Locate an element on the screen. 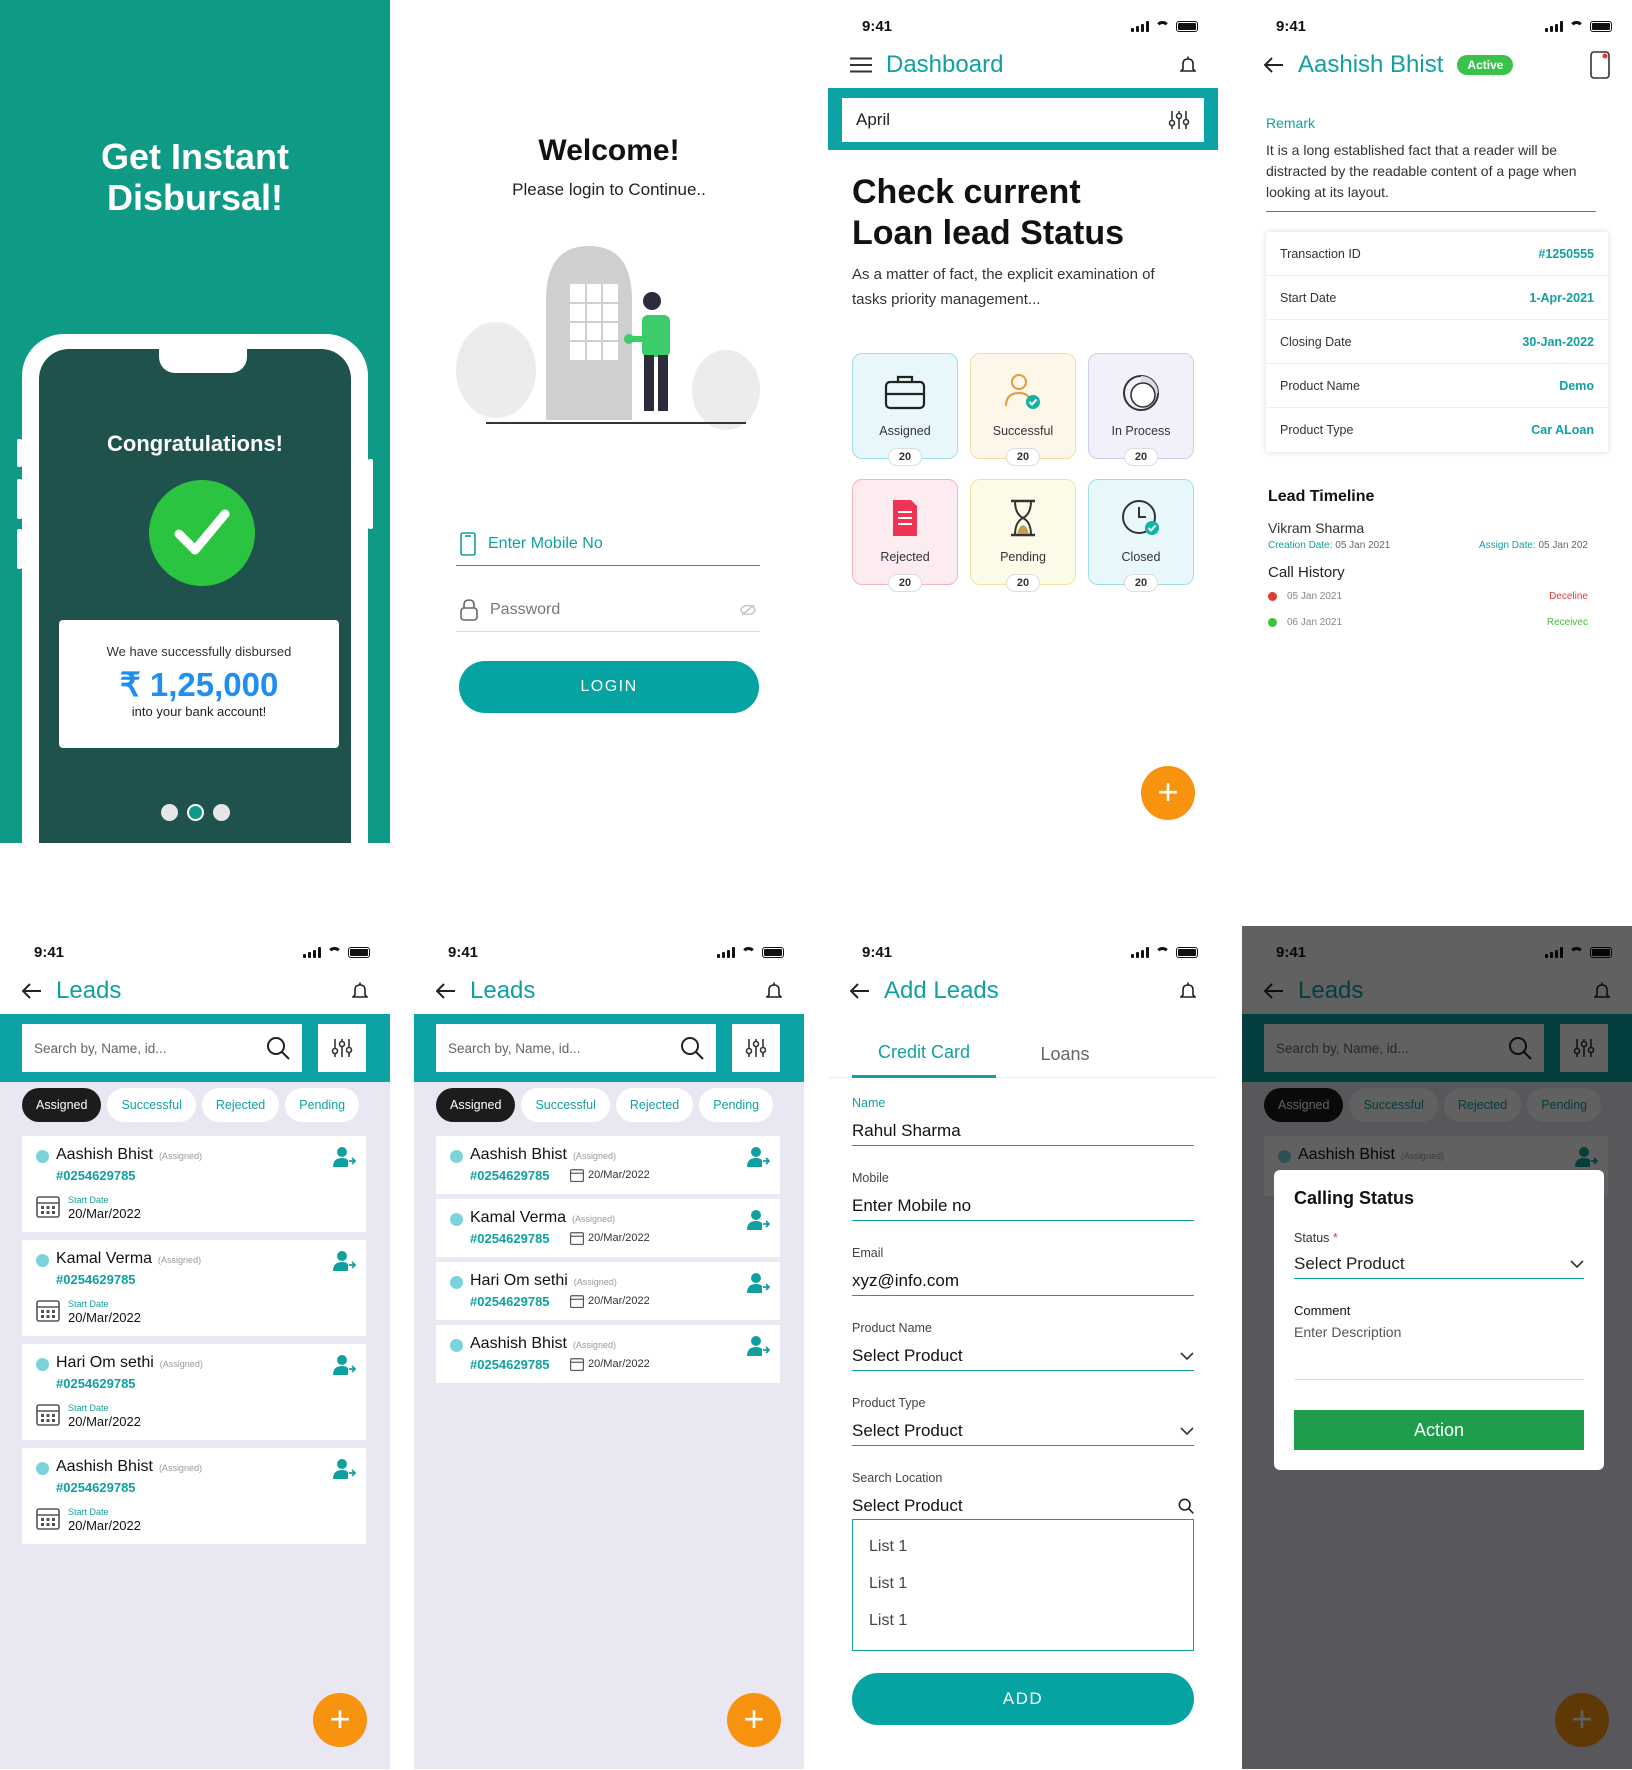 This screenshot has width=1632, height=1770. status-tile-closed: Closed 20 is located at coordinates (1141, 535).